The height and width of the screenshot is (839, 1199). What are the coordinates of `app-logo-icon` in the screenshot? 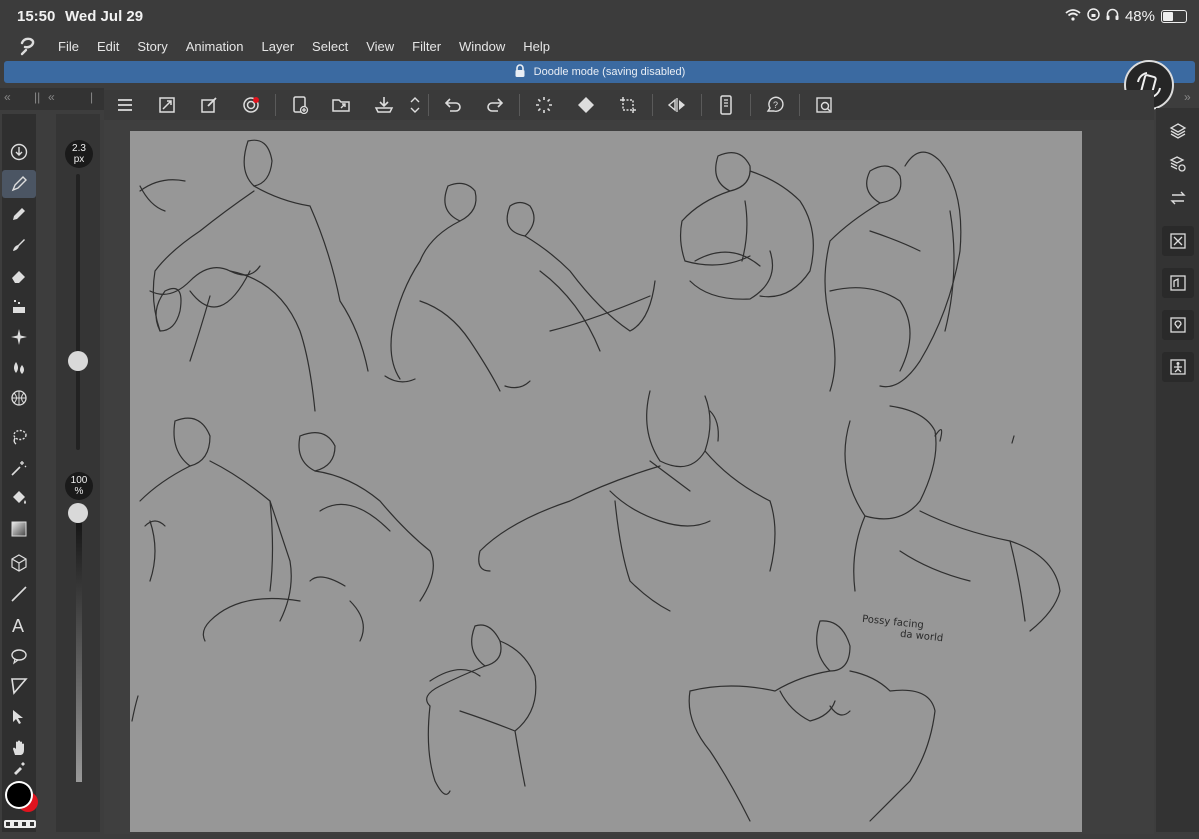 It's located at (28, 46).